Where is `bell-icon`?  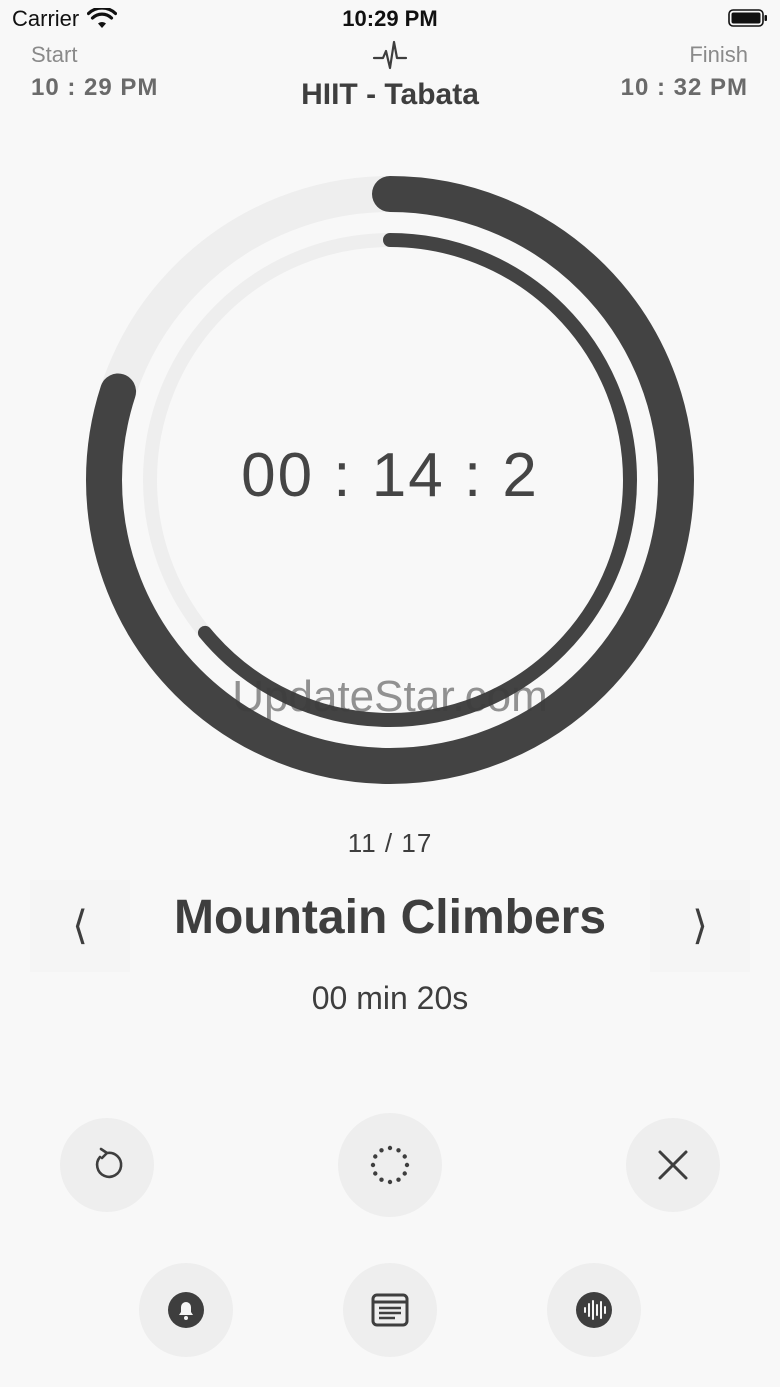 bell-icon is located at coordinates (186, 1310).